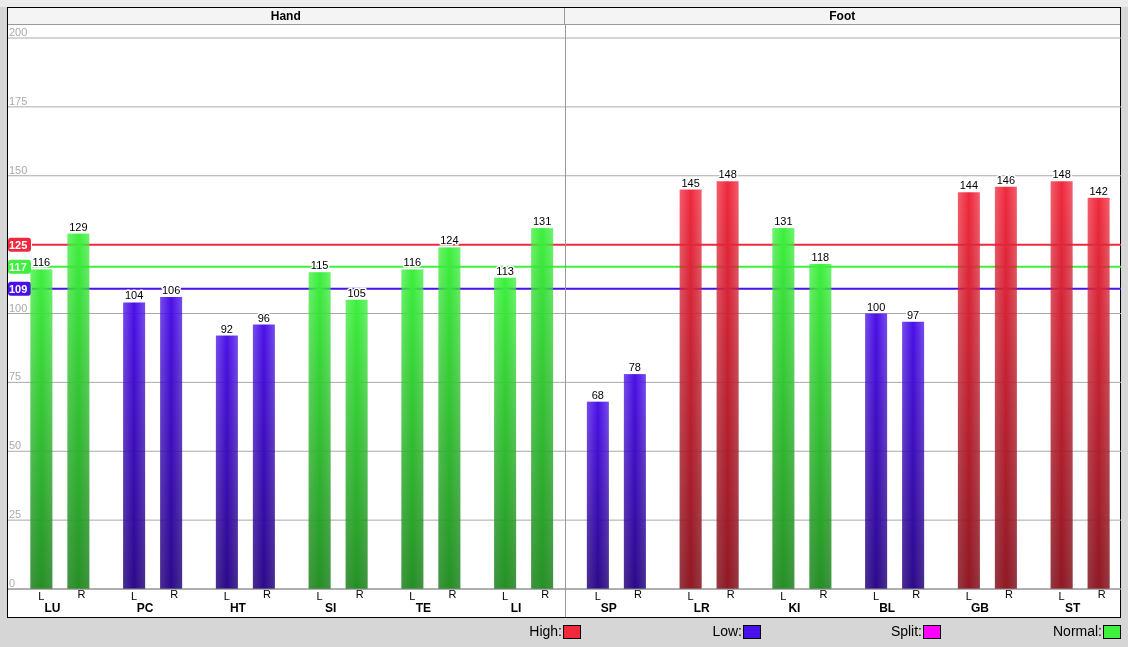 The image size is (1128, 647). What do you see at coordinates (794, 608) in the screenshot?
I see `category-label: KI` at bounding box center [794, 608].